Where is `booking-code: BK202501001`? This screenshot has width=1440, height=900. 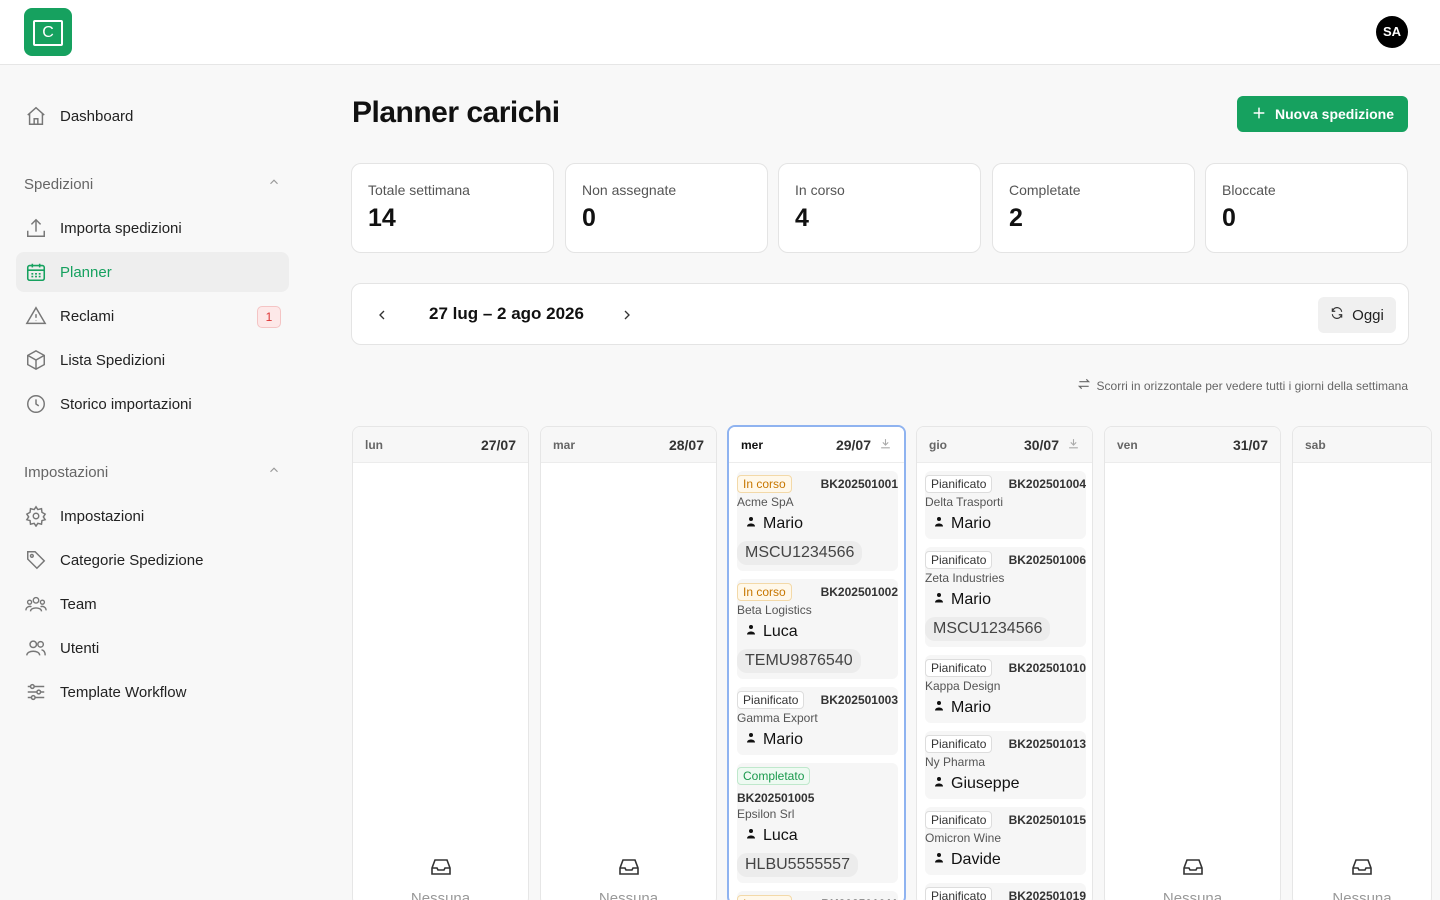 booking-code: BK202501001 is located at coordinates (859, 484).